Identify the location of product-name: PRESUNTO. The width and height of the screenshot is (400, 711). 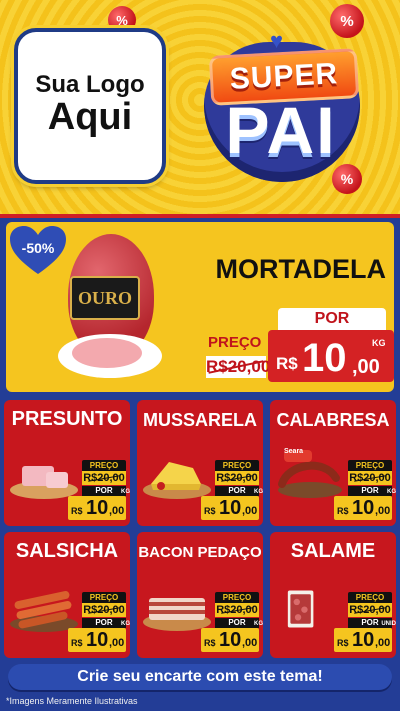
(67, 419).